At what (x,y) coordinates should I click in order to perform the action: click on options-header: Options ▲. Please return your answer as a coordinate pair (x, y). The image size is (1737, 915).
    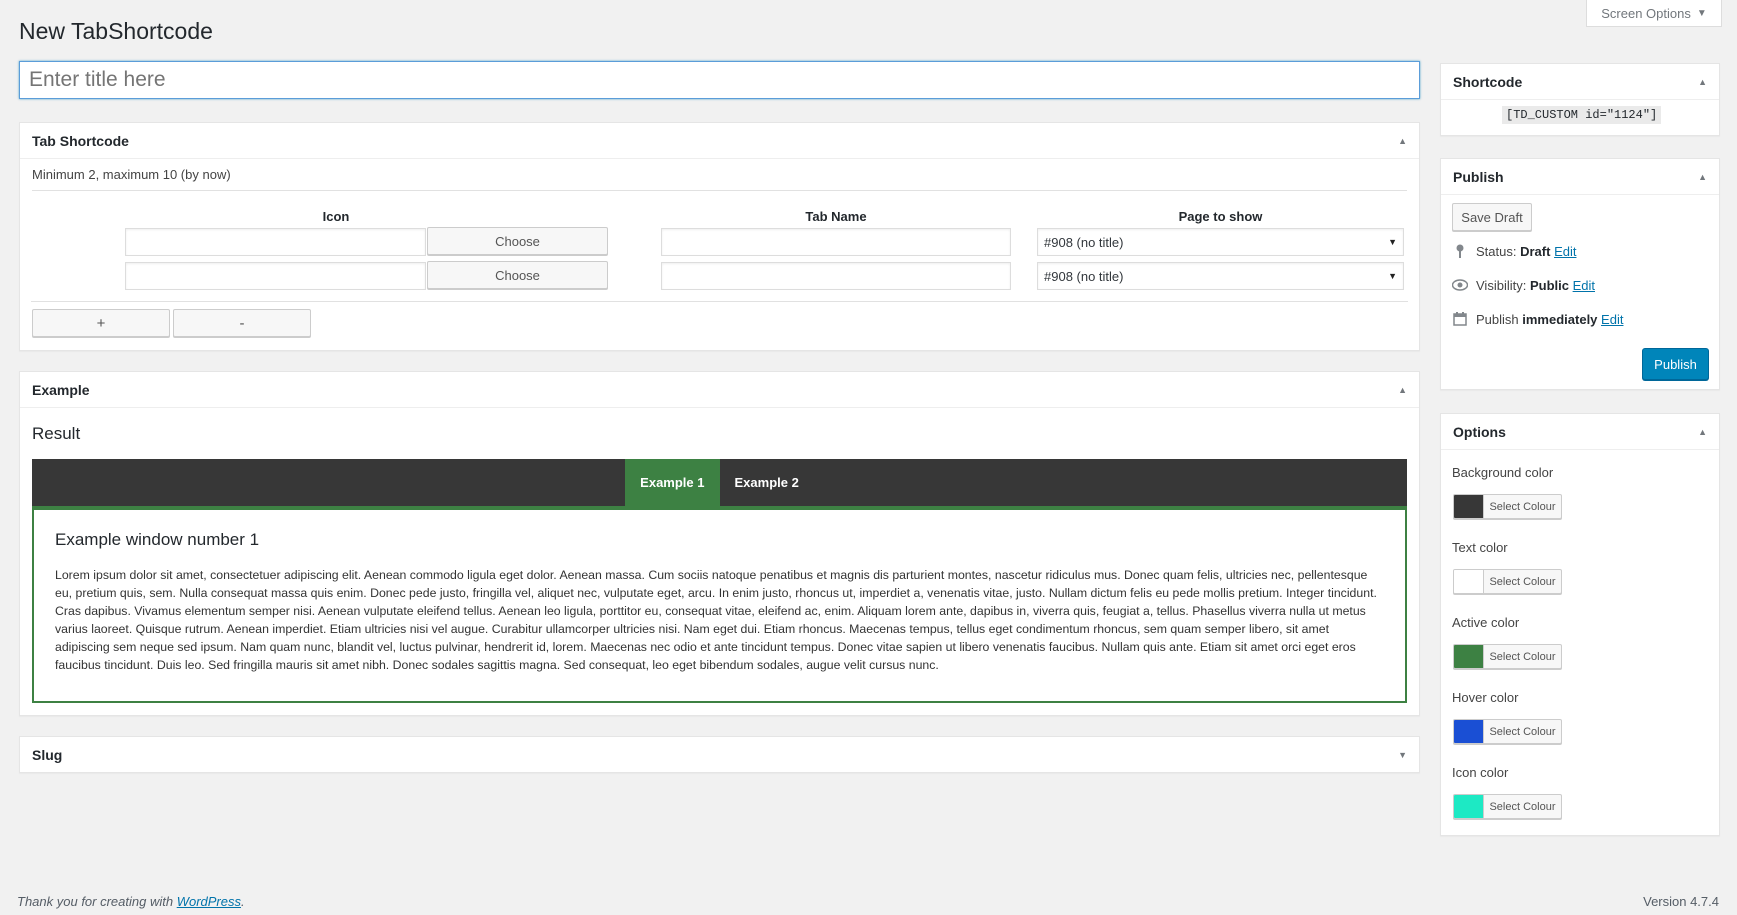
    Looking at the image, I should click on (1580, 432).